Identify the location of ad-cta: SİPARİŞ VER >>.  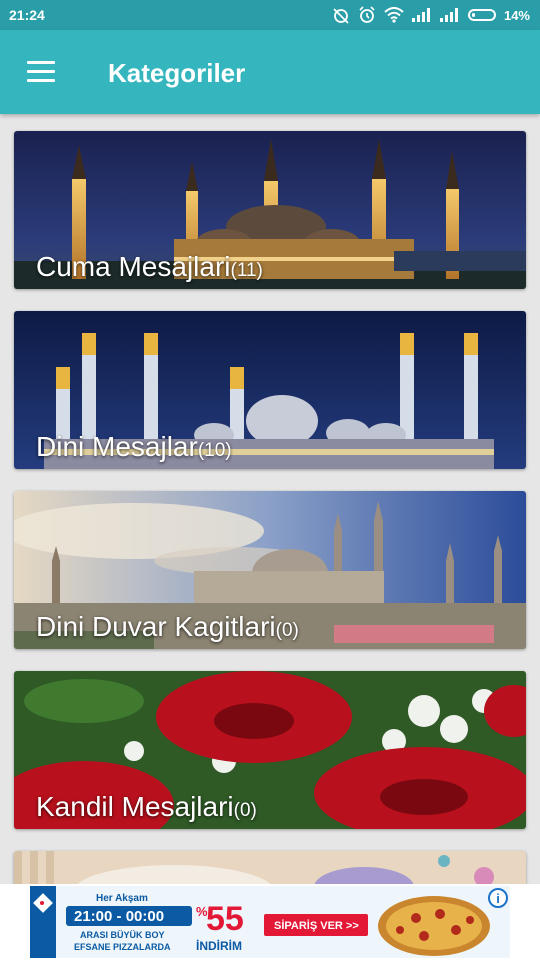
(316, 925).